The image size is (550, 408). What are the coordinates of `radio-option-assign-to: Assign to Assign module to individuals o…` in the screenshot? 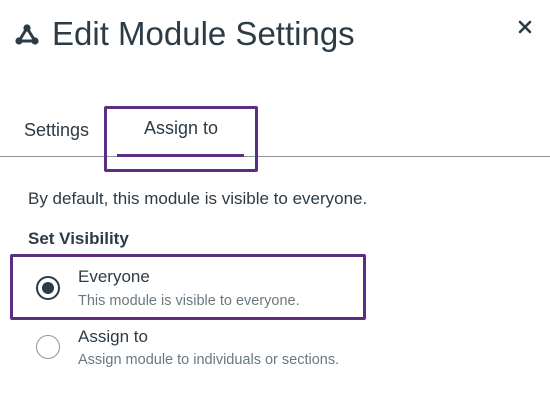 It's located at (188, 355).